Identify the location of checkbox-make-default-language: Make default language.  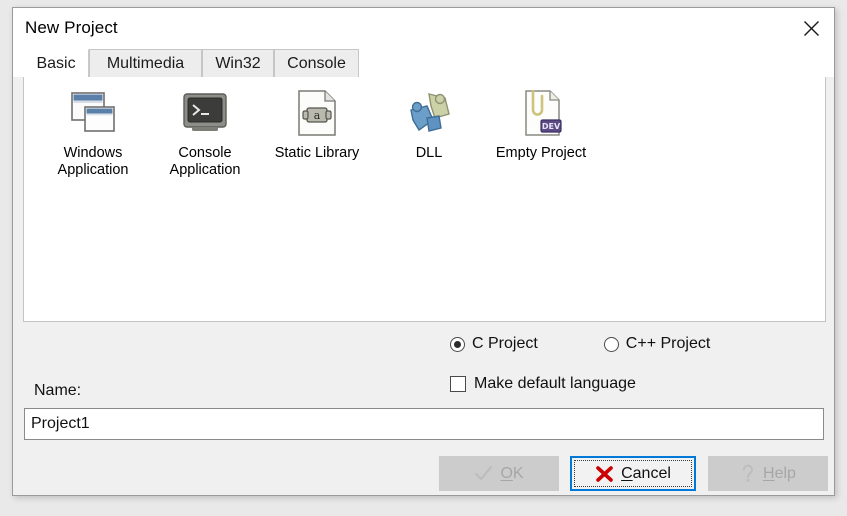
(543, 384).